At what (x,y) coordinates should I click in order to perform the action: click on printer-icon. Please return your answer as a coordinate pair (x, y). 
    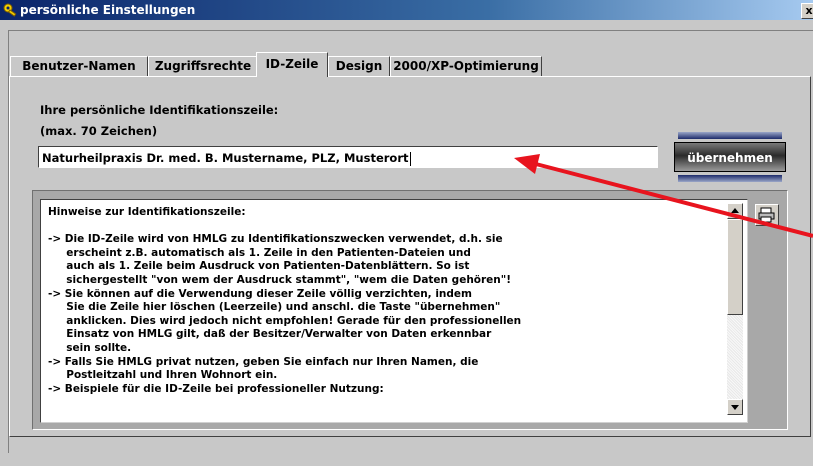
    Looking at the image, I should click on (766, 215).